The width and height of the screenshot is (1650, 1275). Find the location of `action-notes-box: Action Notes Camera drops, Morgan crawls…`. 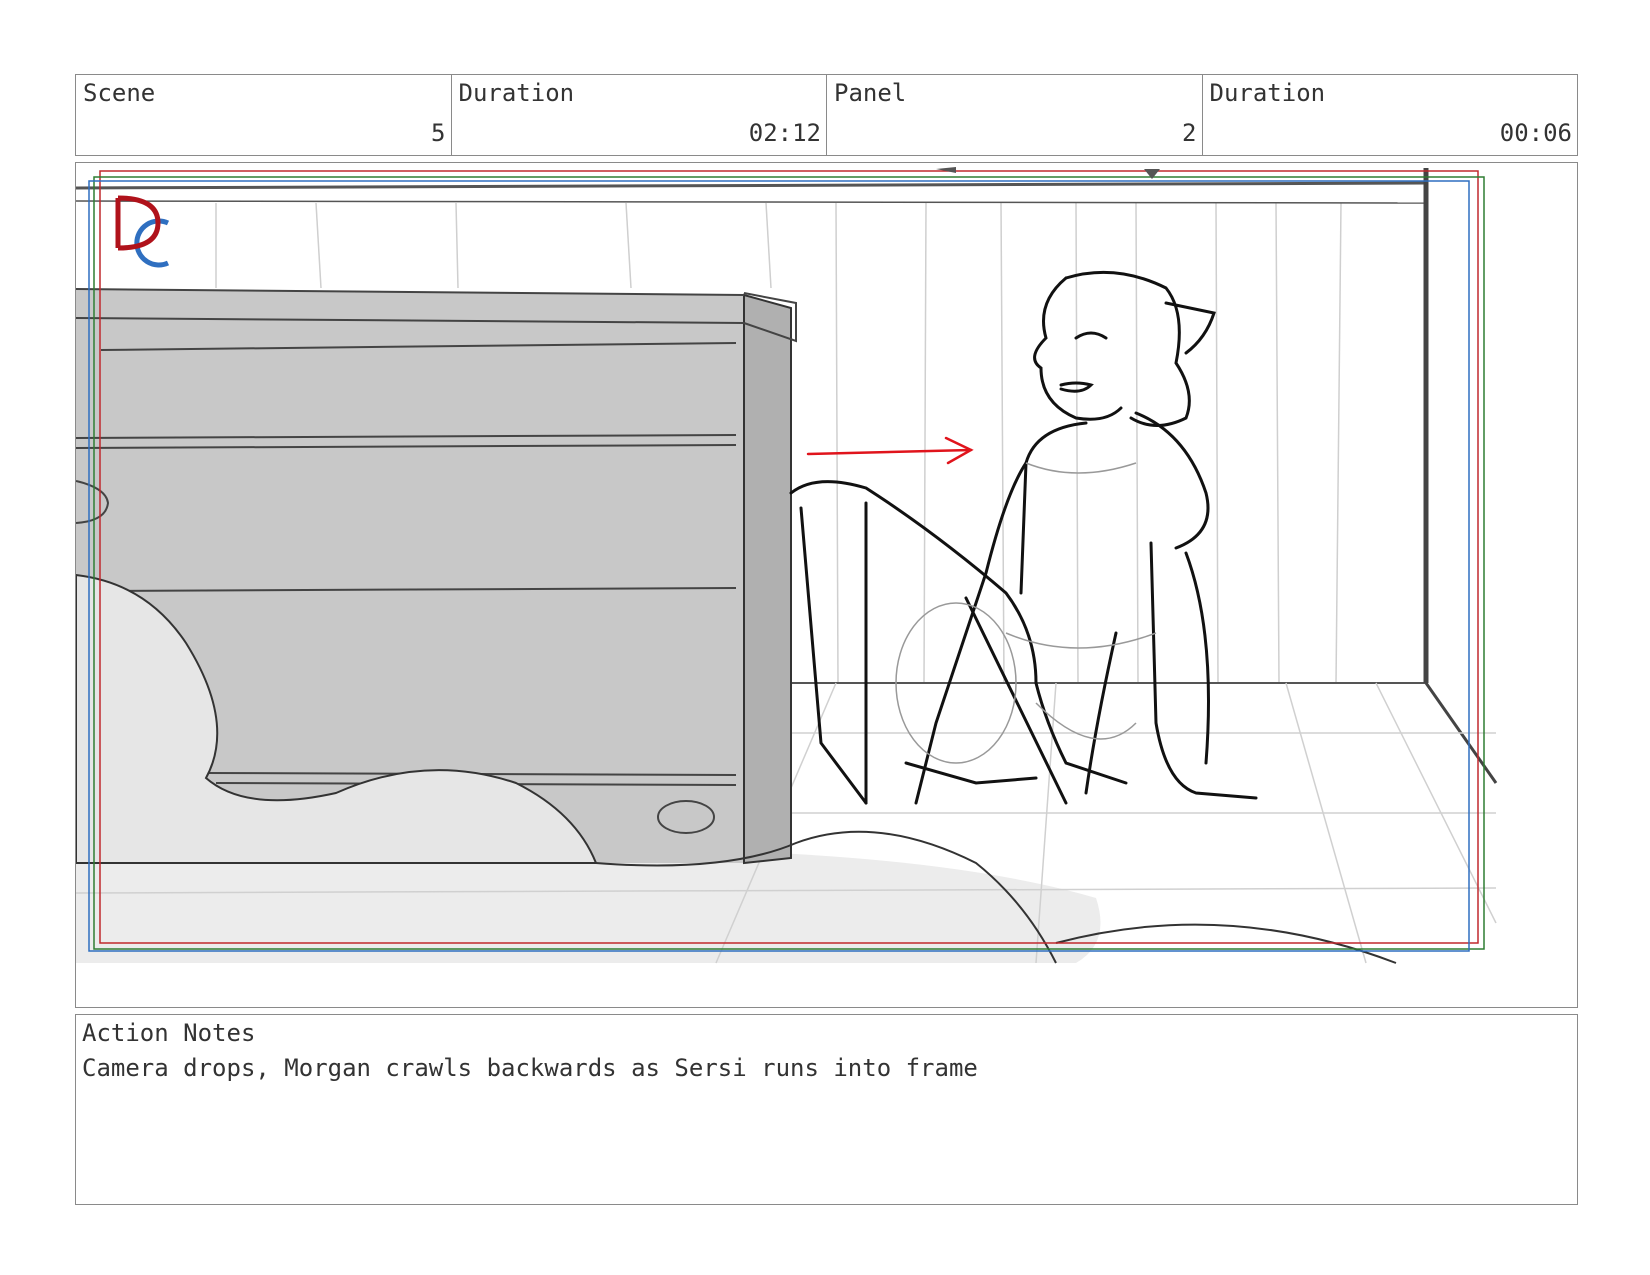

action-notes-box: Action Notes Camera drops, Morgan crawls… is located at coordinates (826, 1109).